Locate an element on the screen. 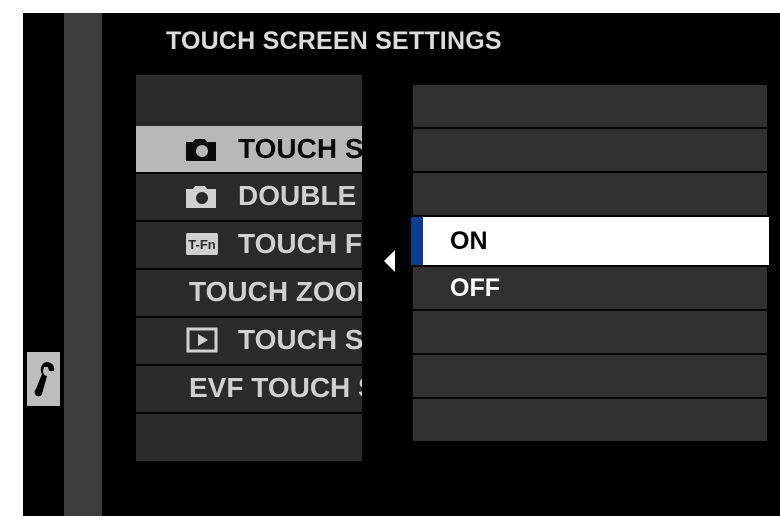  menu-item-touch-screen-setting: TOUCH SCREEN SETTING is located at coordinates (249, 149).